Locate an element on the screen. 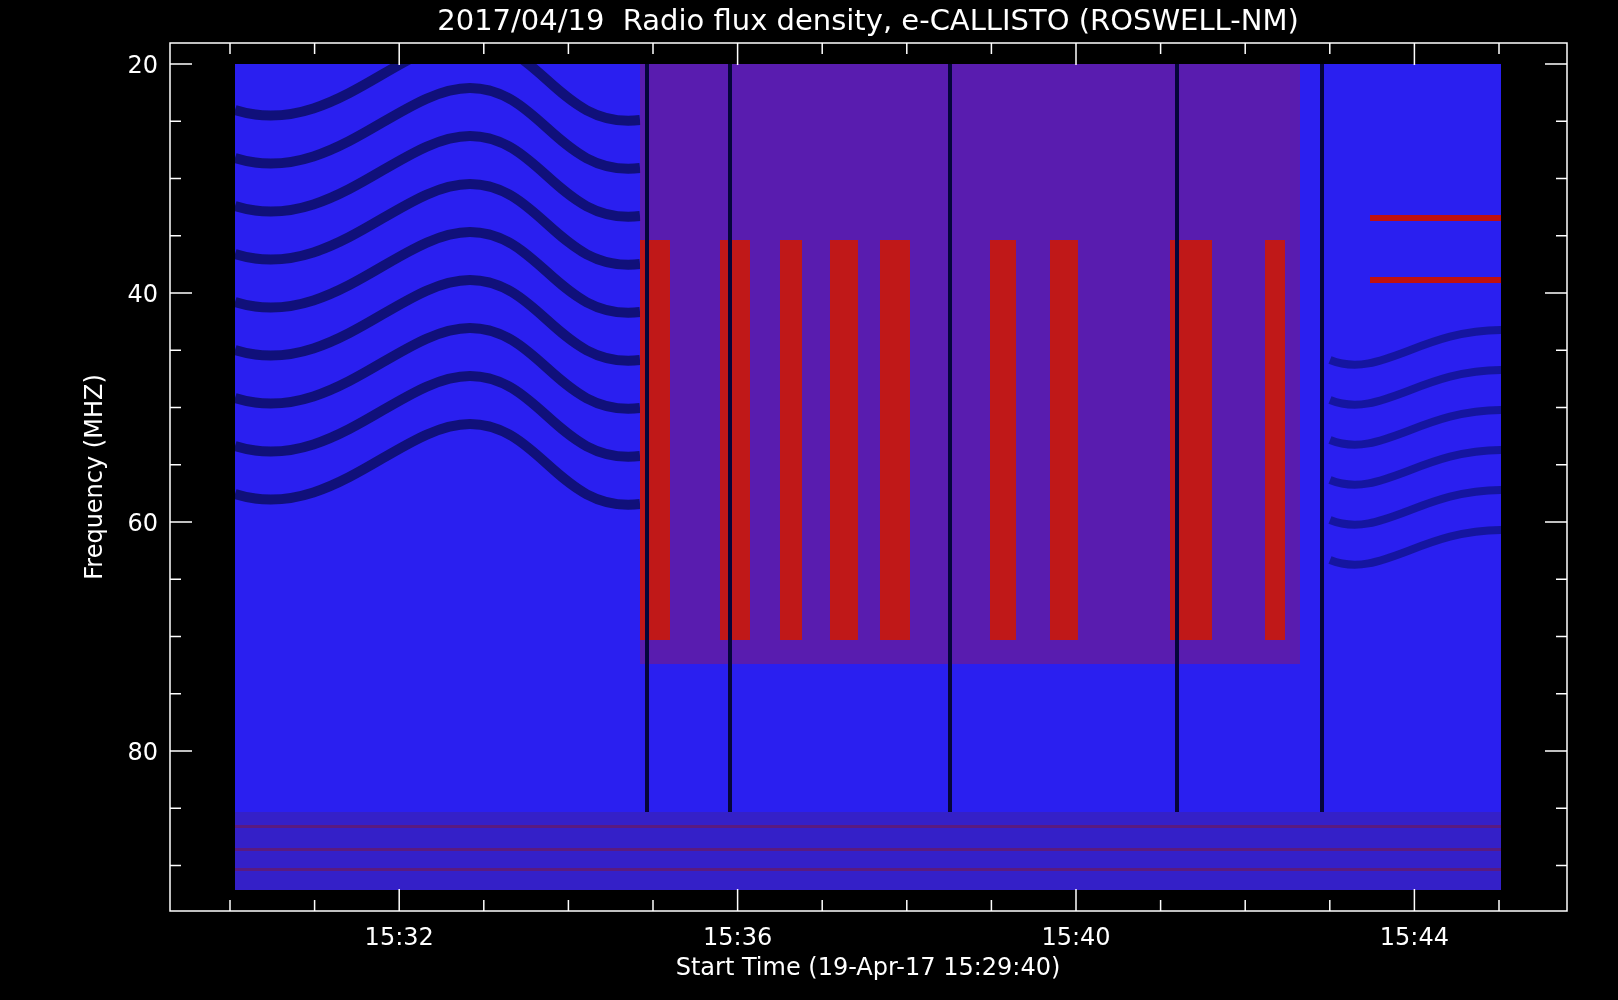  tick-label: 80 is located at coordinates (142, 752).